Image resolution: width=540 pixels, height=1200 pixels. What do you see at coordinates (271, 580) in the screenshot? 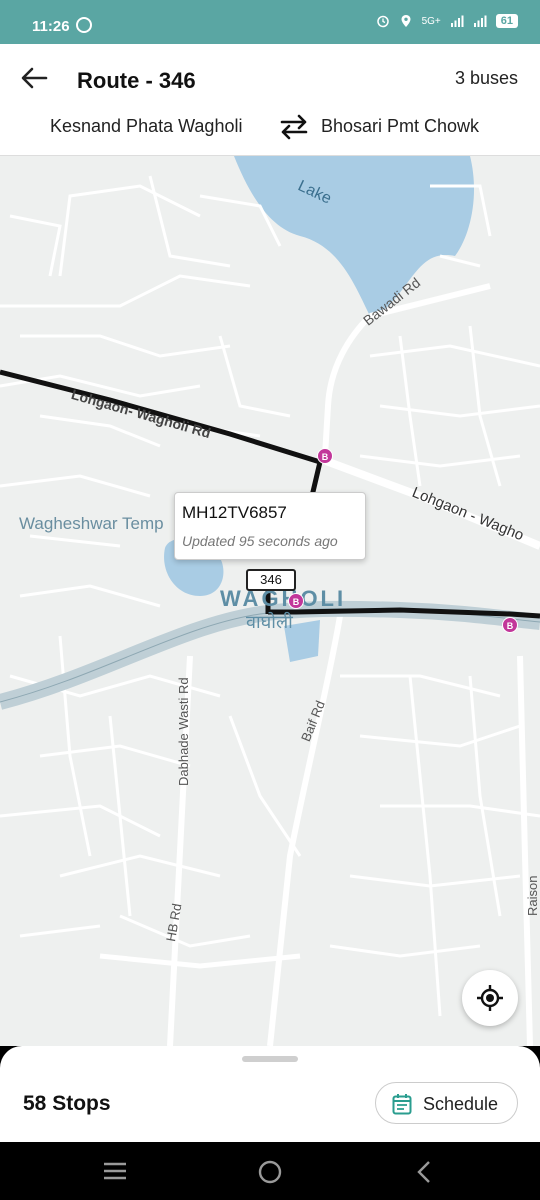
I see `bus-marker: 346` at bounding box center [271, 580].